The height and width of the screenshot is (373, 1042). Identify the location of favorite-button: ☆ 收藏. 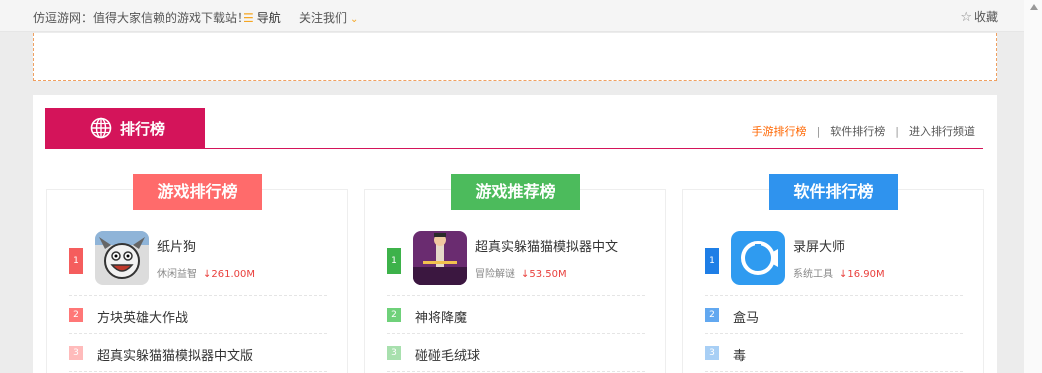
(979, 16).